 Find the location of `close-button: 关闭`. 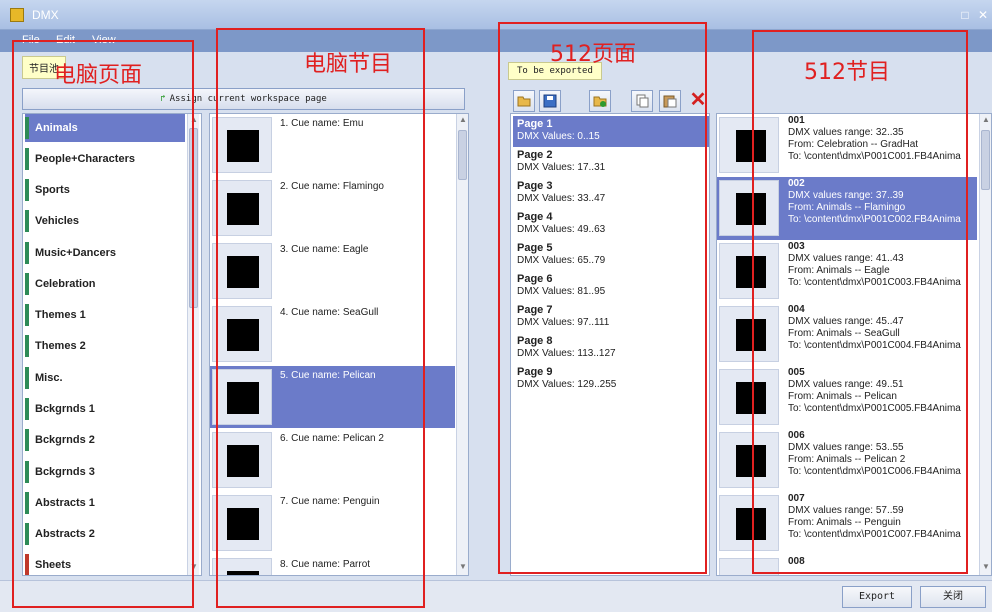

close-button: 关闭 is located at coordinates (953, 597).